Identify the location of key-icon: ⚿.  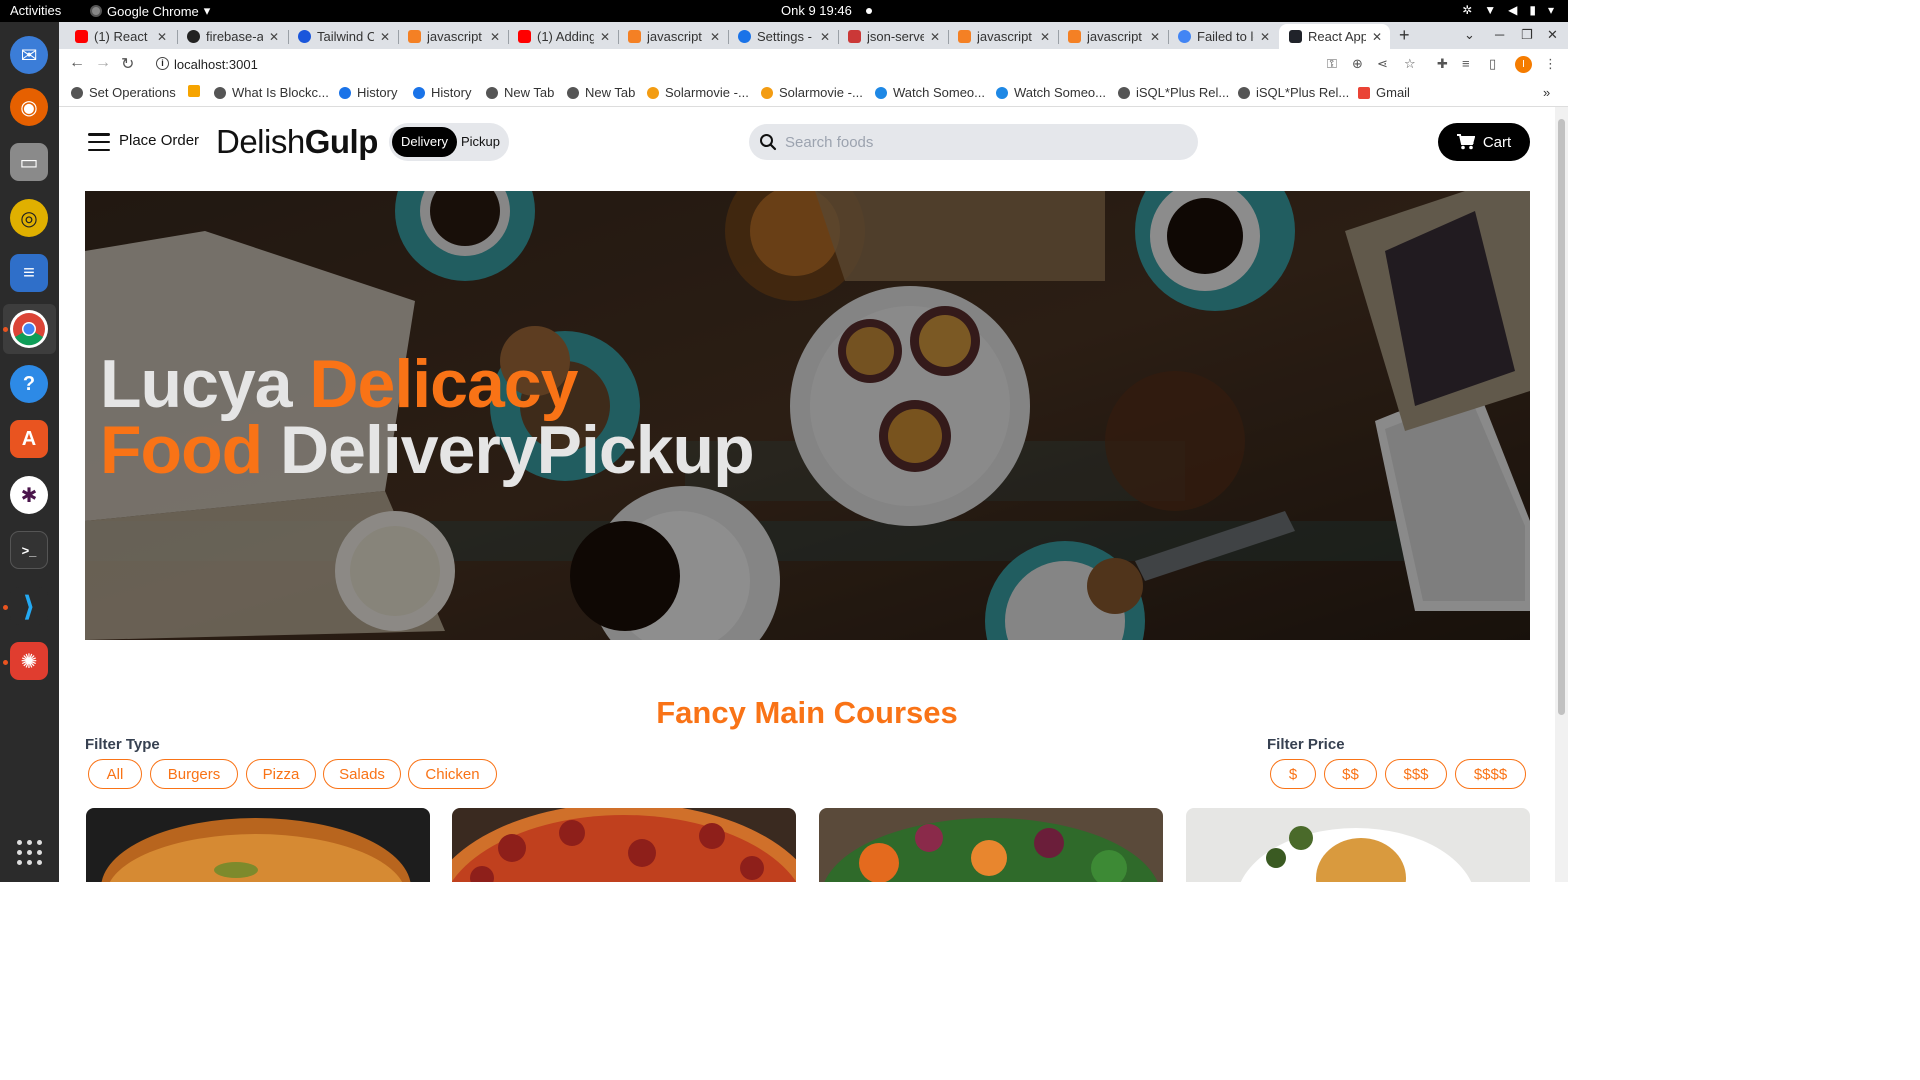
(1332, 64).